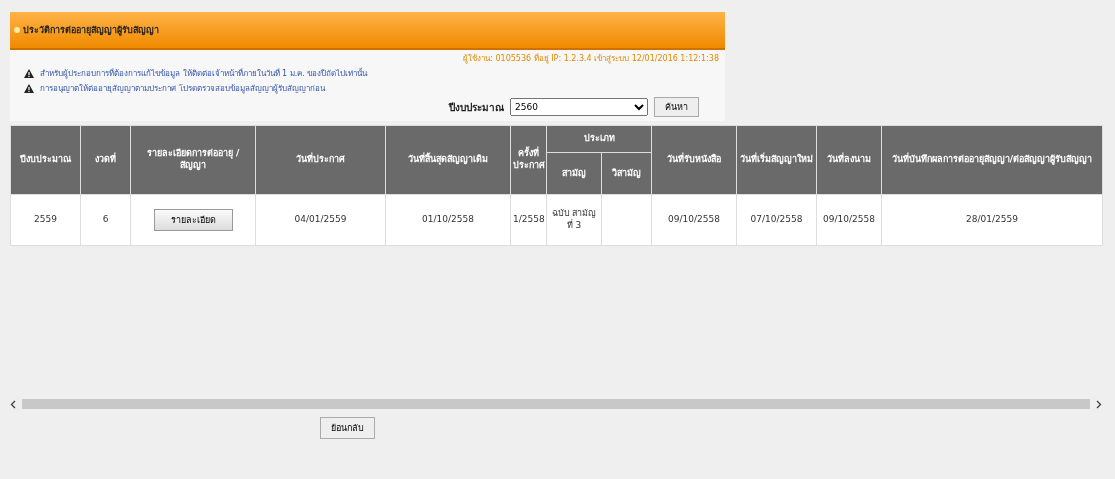 This screenshot has width=1115, height=479. Describe the element at coordinates (105, 160) in the screenshot. I see `column-header: งวดที่` at that location.